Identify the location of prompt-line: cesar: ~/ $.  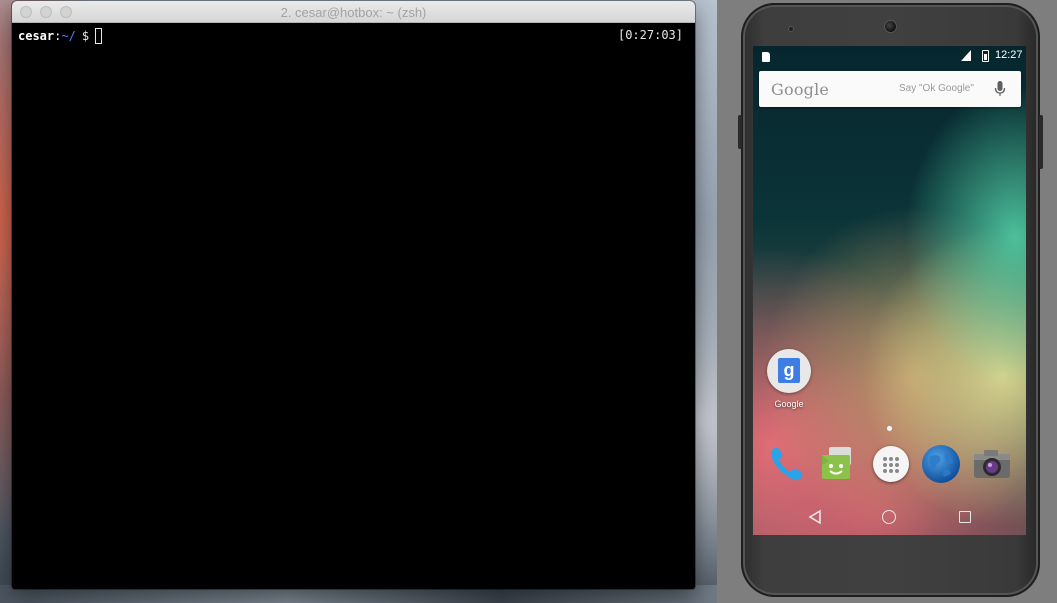
(60, 36).